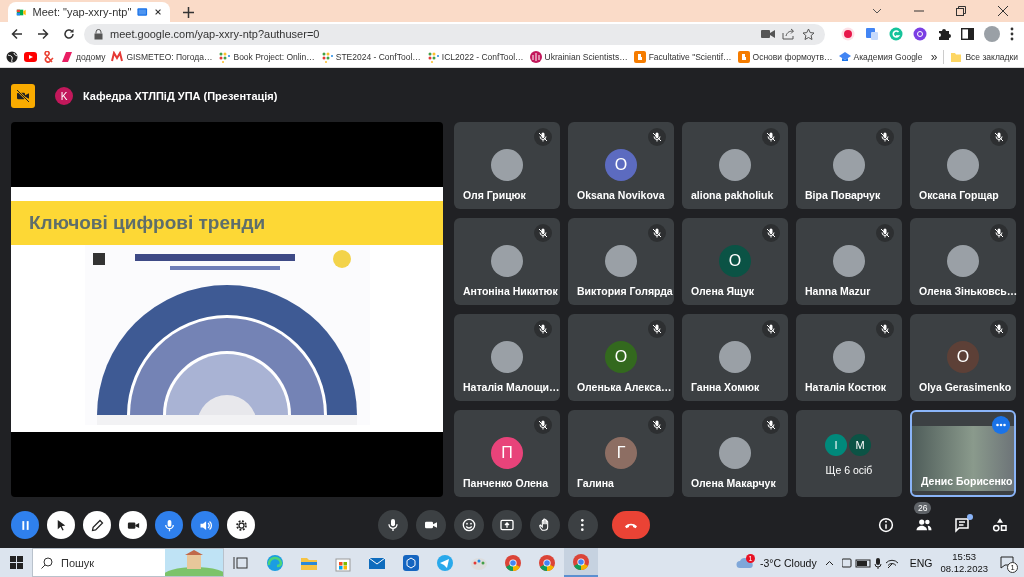 The width and height of the screenshot is (1024, 577). Describe the element at coordinates (98, 34) in the screenshot. I see `lock-icon` at that location.